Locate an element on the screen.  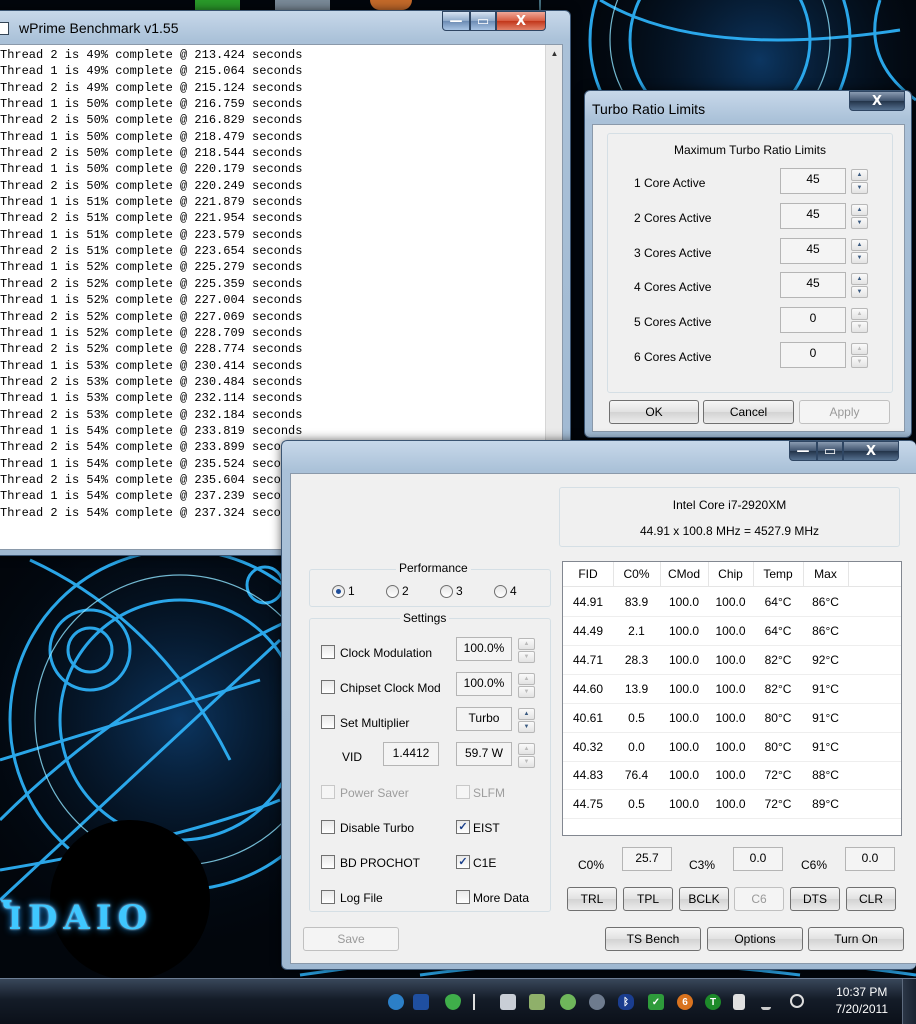
volume-icon is located at coordinates (797, 1001).